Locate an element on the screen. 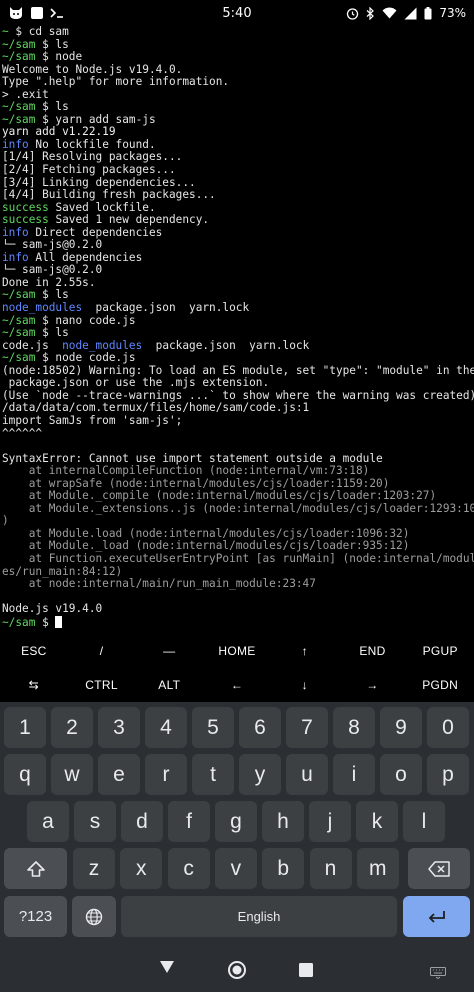 The height and width of the screenshot is (992, 474). number-key: 6 is located at coordinates (260, 727).